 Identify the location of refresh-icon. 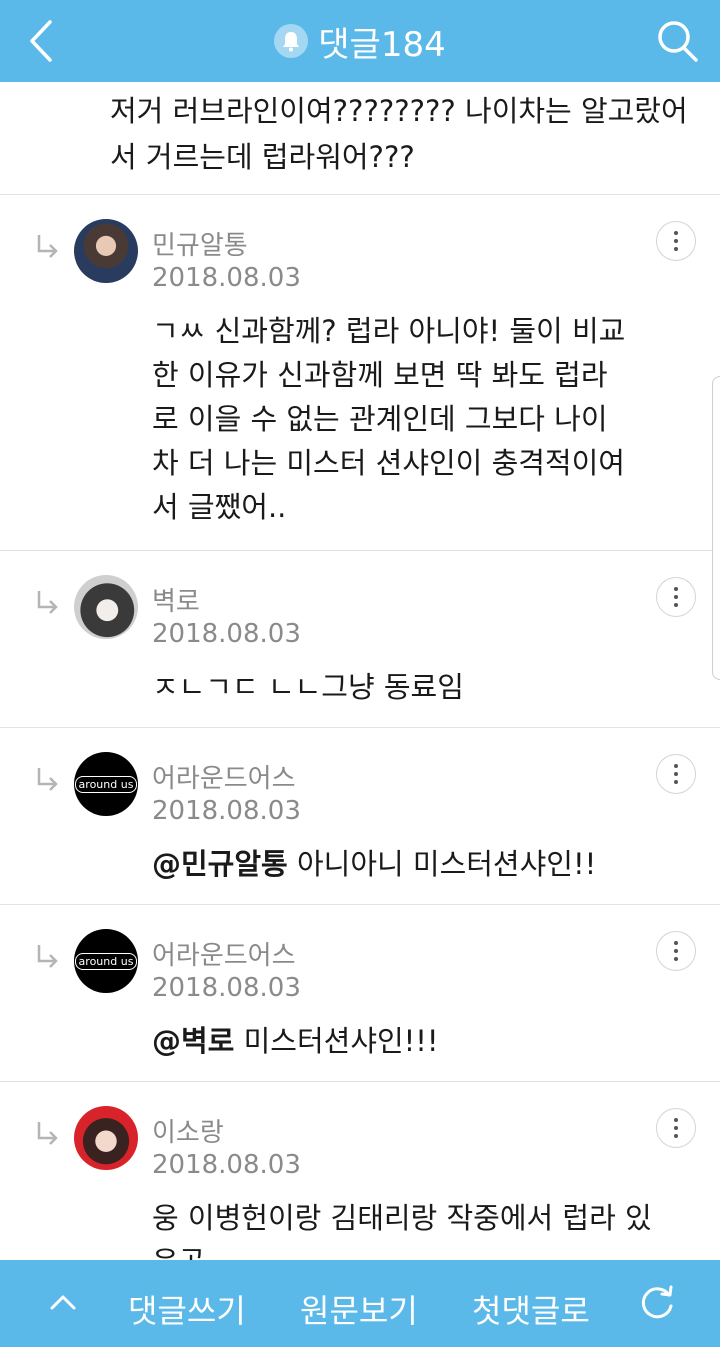
(657, 1302).